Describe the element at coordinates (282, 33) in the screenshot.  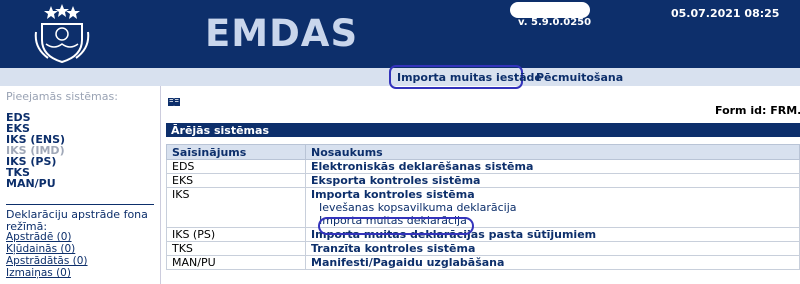
I see `app-title: EMDAS` at that location.